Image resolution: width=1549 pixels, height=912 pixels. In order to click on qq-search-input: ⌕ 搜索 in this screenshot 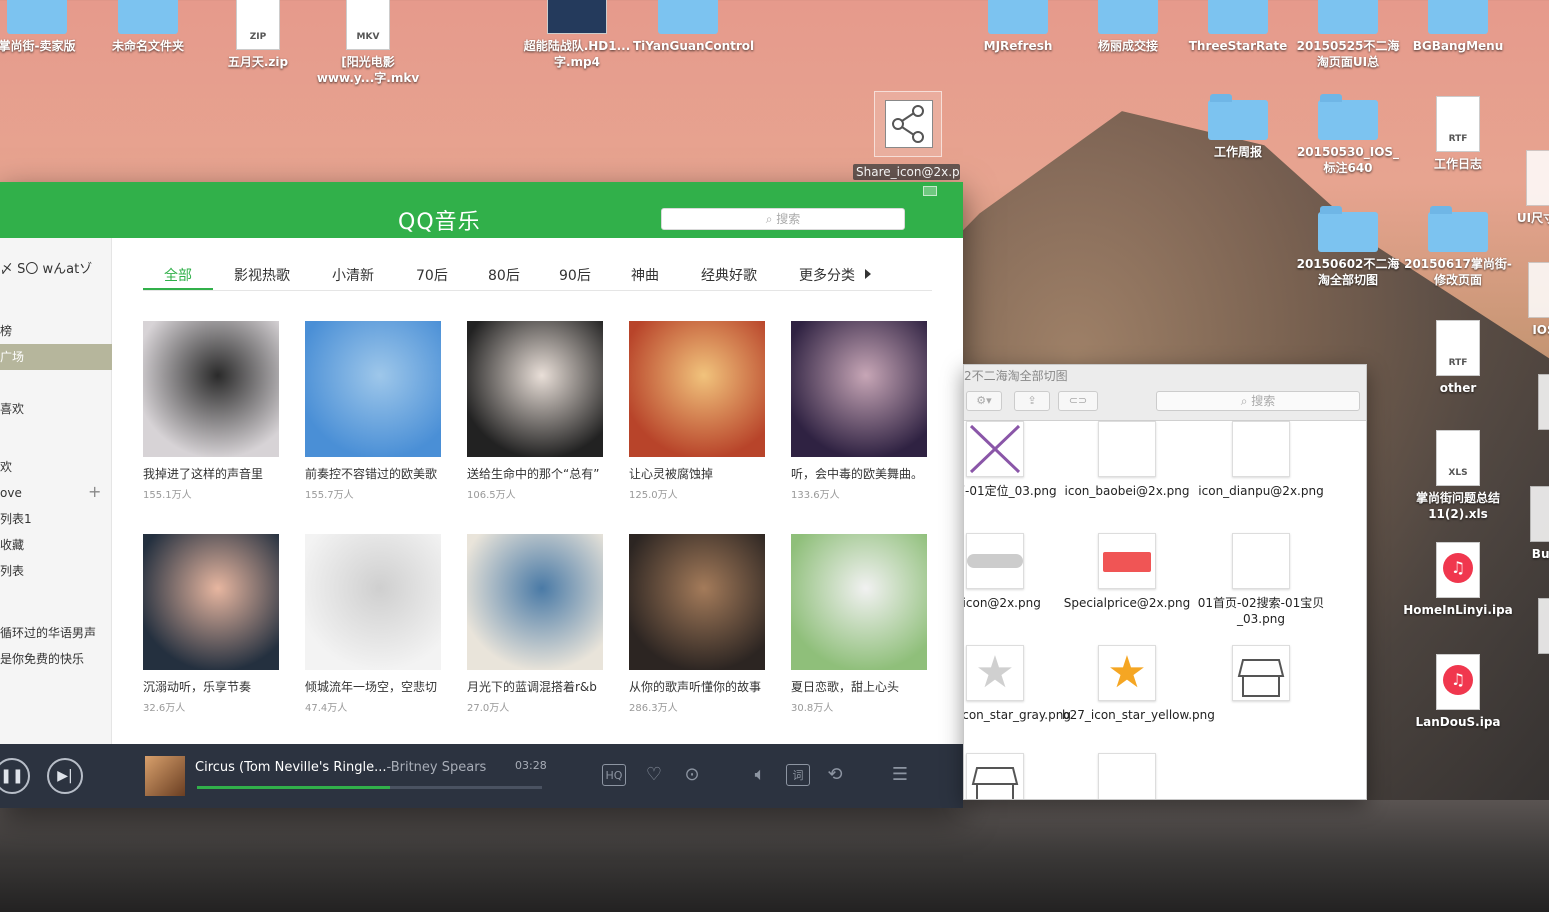, I will do `click(783, 219)`.